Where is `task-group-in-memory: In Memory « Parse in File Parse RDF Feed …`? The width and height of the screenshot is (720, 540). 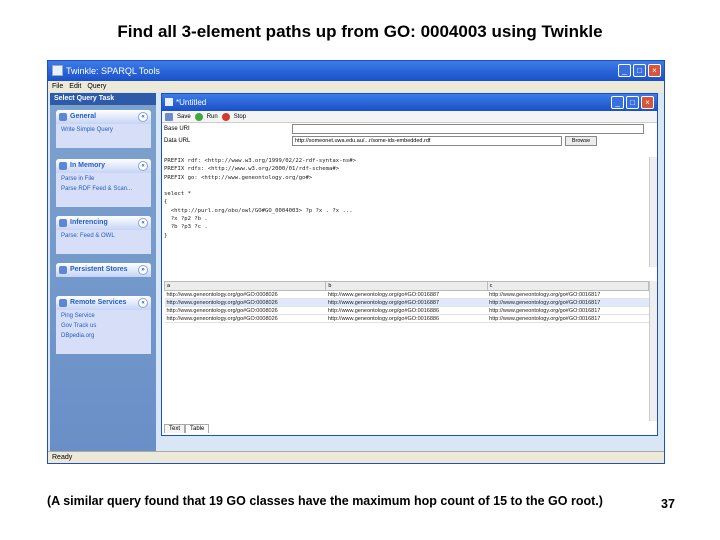 task-group-in-memory: In Memory « Parse in File Parse RDF Feed … is located at coordinates (103, 183).